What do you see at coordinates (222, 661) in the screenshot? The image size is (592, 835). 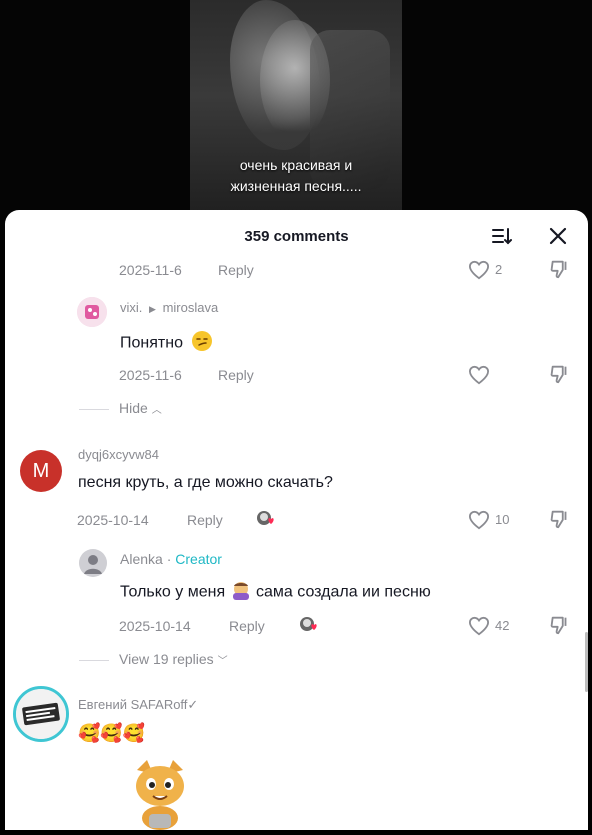 I see `chevron-down-icon: ﹀` at bounding box center [222, 661].